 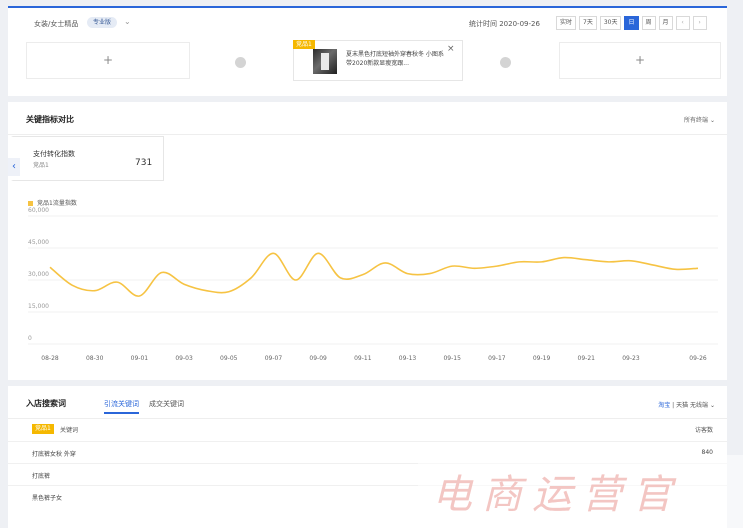 I want to click on time-button-realtime: 实时, so click(x=566, y=23).